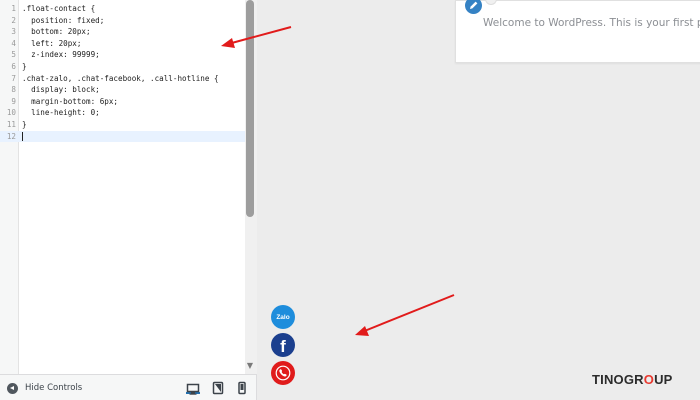  Describe the element at coordinates (122, 55) in the screenshot. I see `code-line: 5 z-index: 99999;` at that location.